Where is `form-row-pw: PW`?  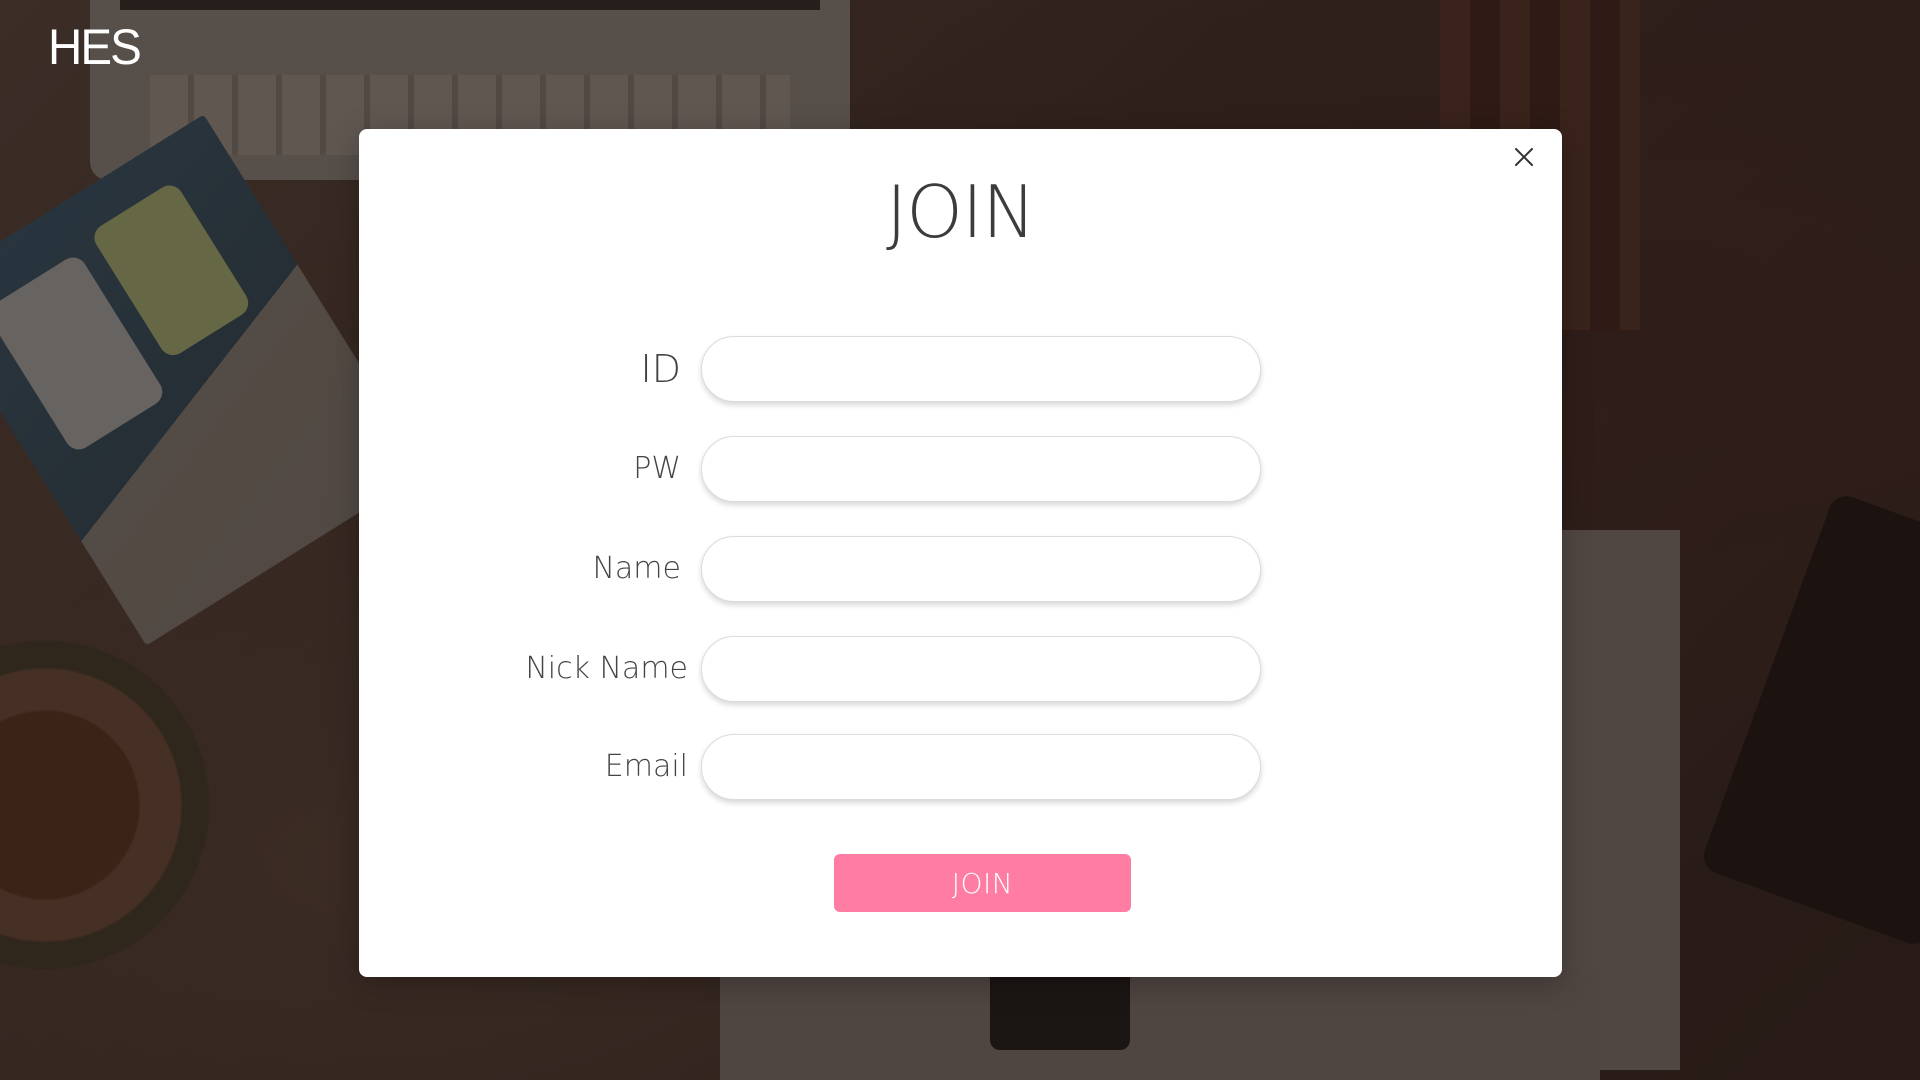 form-row-pw: PW is located at coordinates (960, 469).